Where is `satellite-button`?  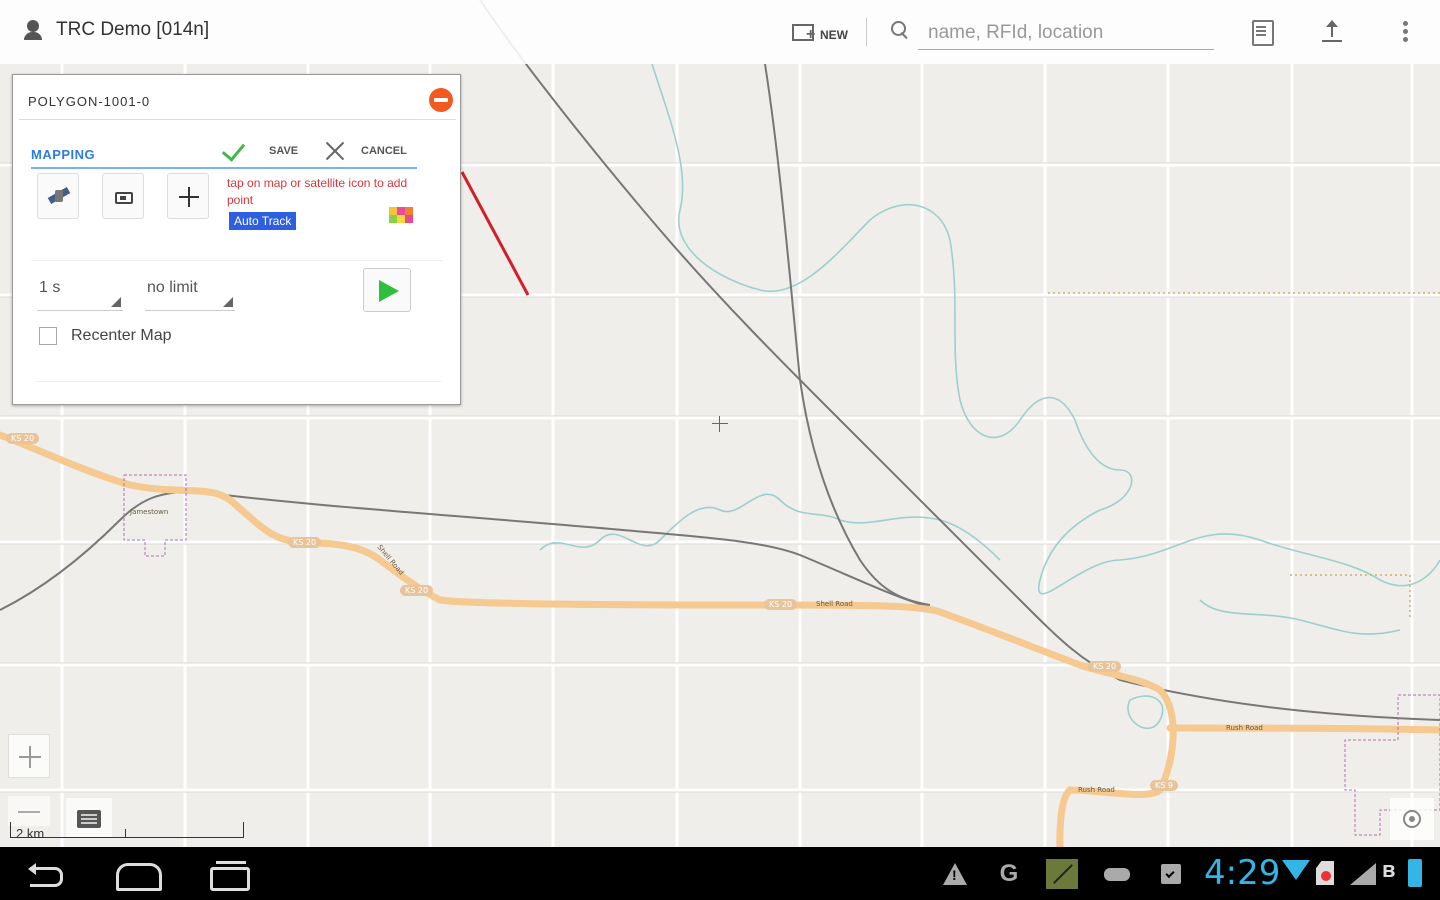
satellite-button is located at coordinates (58, 196).